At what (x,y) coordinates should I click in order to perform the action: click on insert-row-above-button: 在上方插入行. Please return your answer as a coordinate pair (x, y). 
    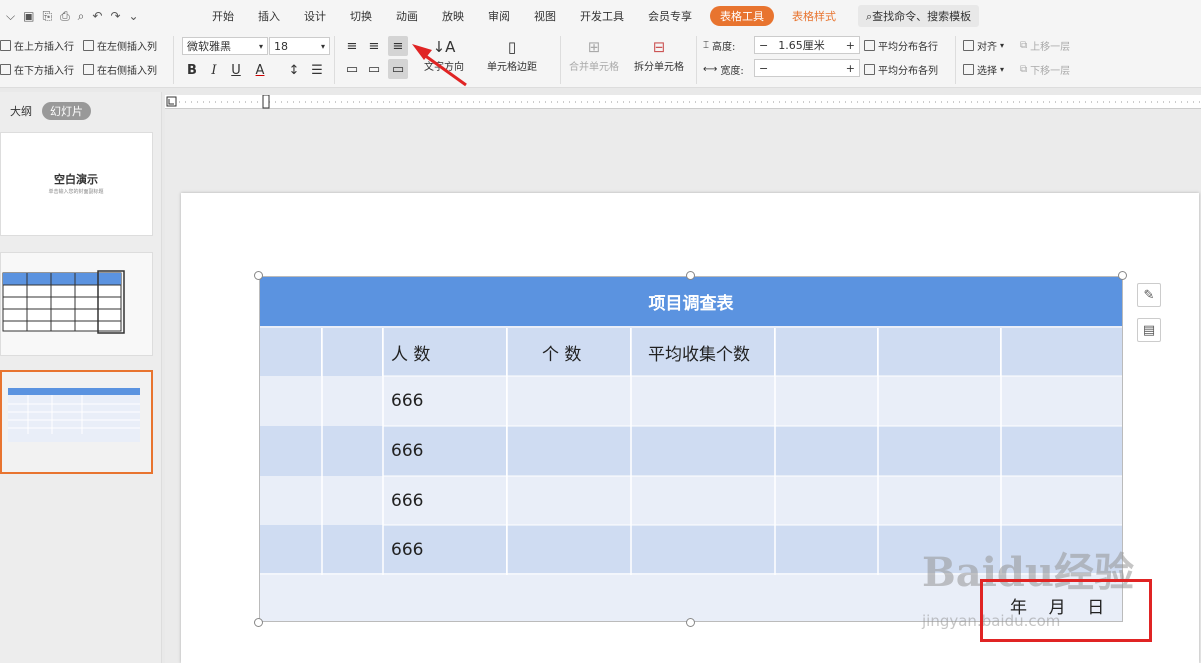
    Looking at the image, I should click on (37, 45).